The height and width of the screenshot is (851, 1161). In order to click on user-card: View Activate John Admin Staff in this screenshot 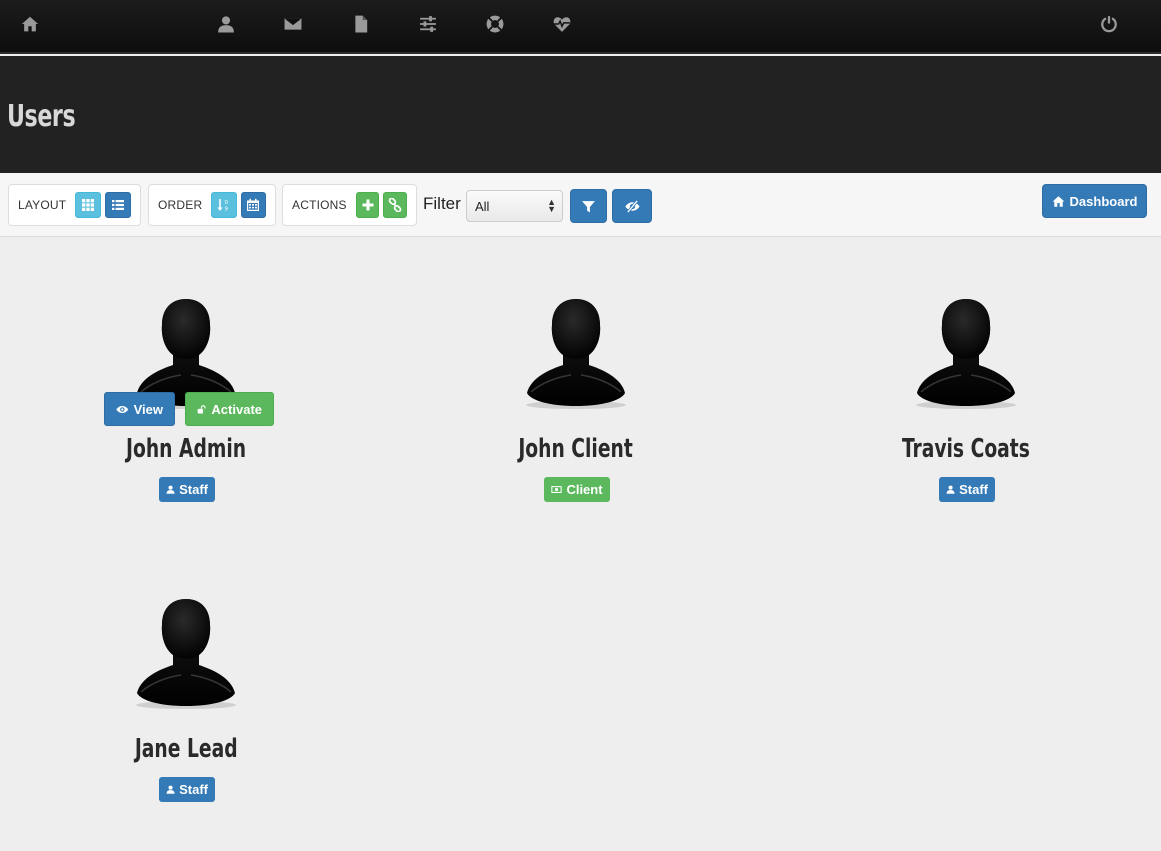, I will do `click(186, 412)`.